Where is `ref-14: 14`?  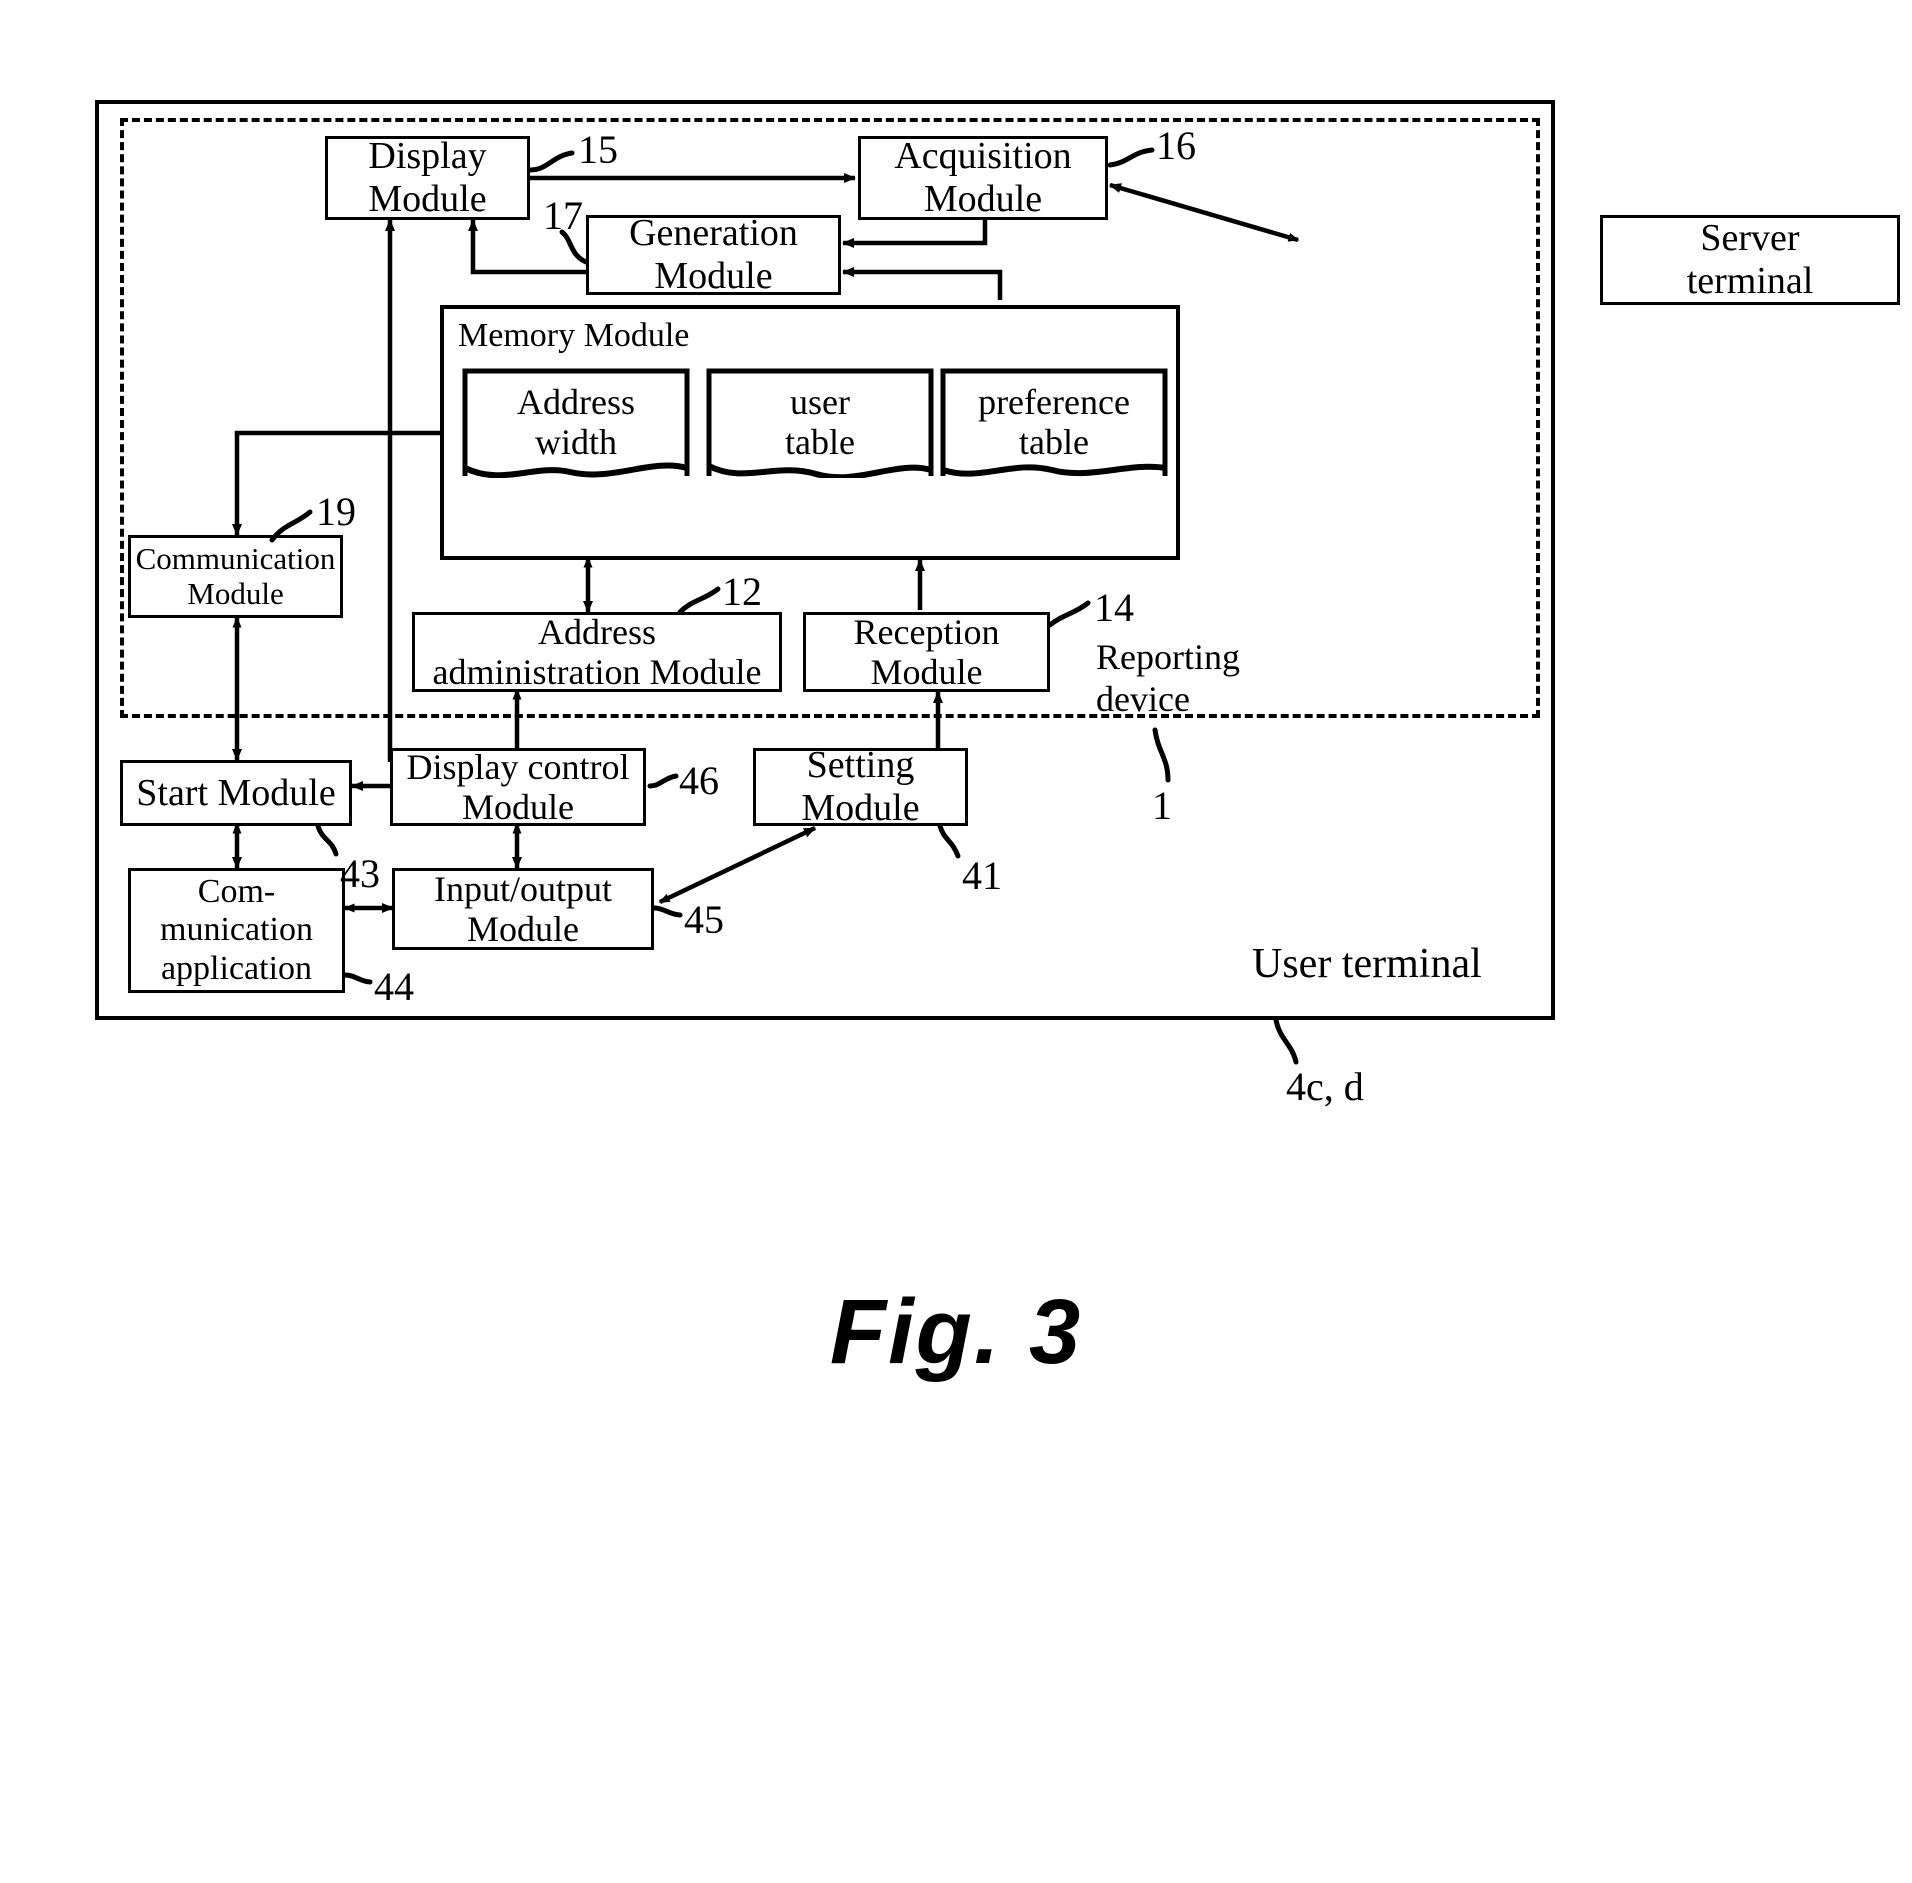 ref-14: 14 is located at coordinates (1114, 607).